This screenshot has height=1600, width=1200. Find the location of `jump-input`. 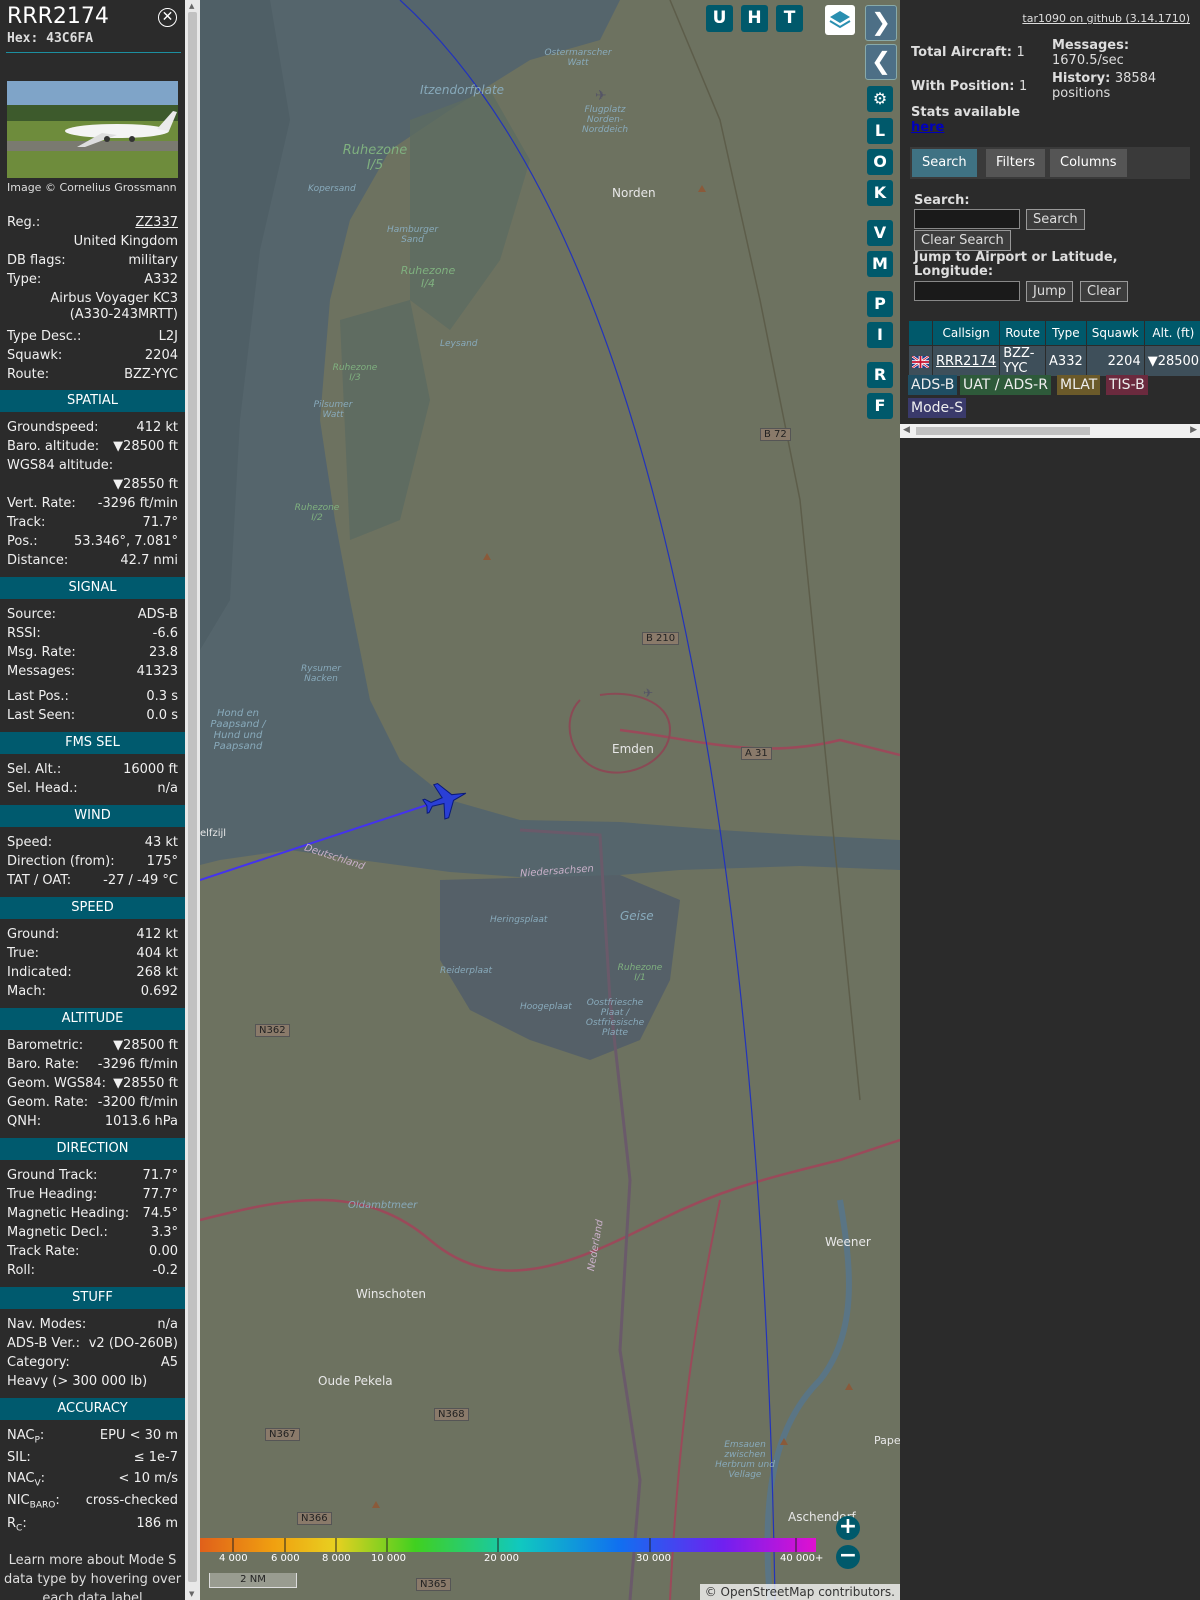

jump-input is located at coordinates (967, 291).